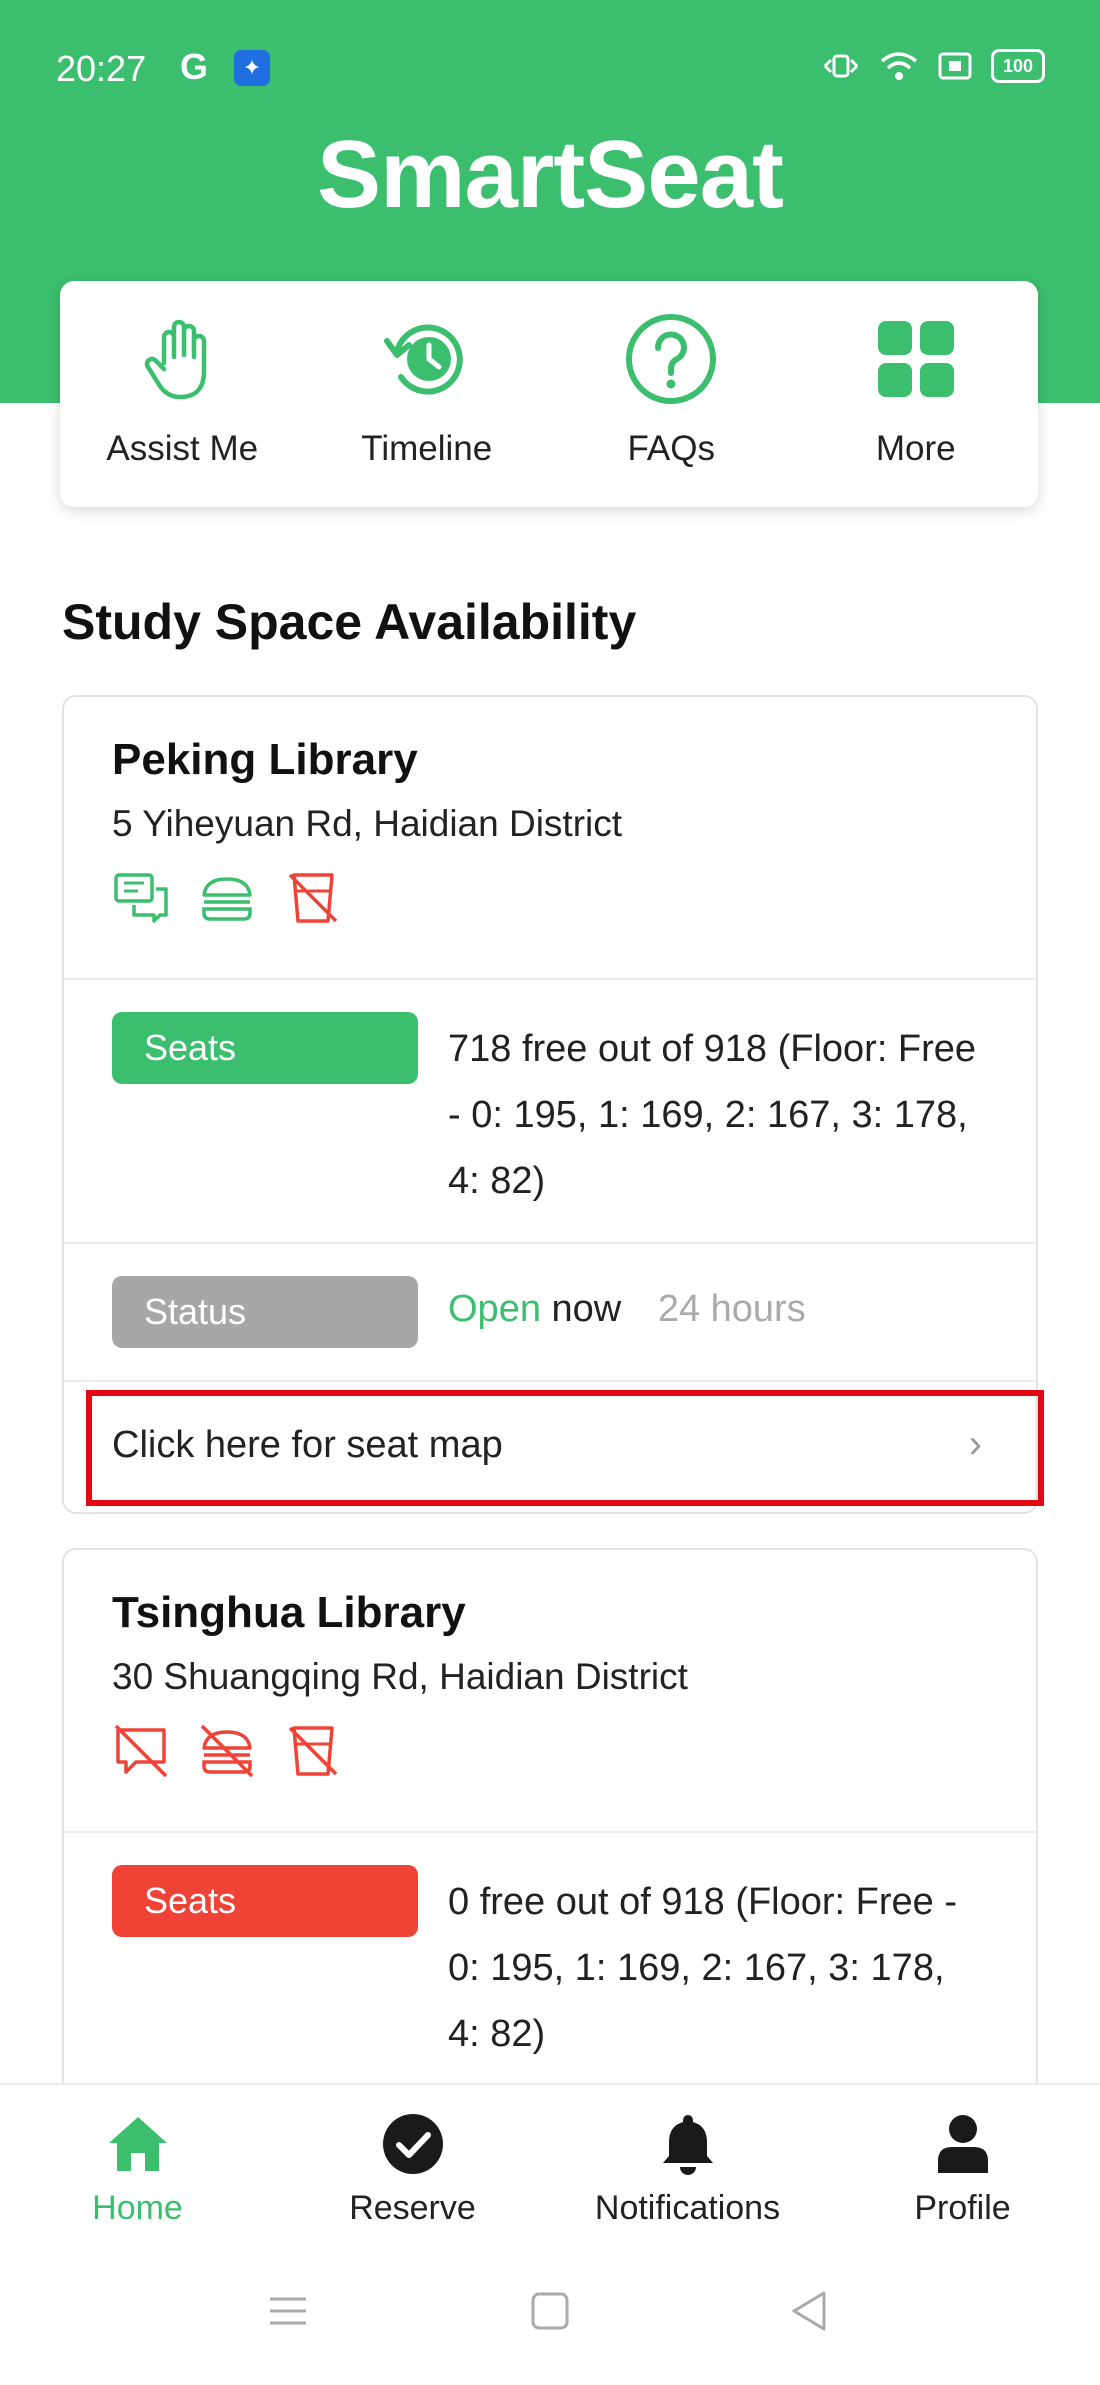 The height and width of the screenshot is (2385, 1100). Describe the element at coordinates (141, 1751) in the screenshot. I see `discussion-not-allowed-icon` at that location.